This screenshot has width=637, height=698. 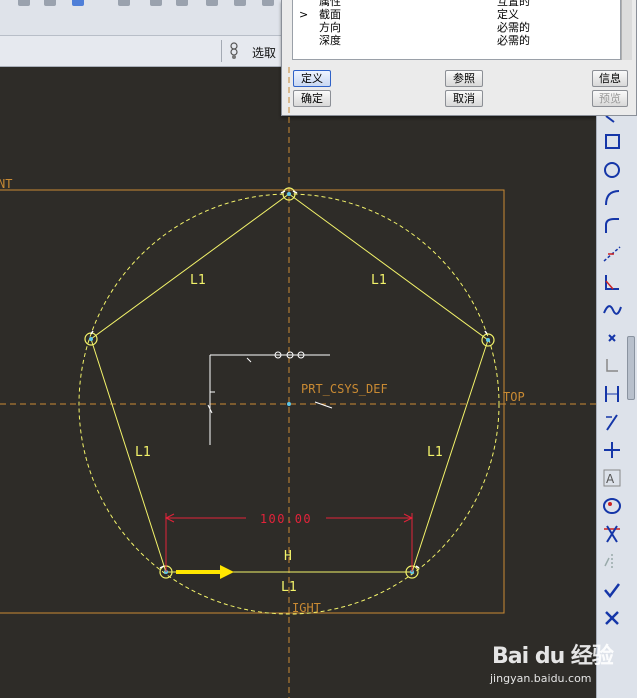 What do you see at coordinates (288, 556) in the screenshot?
I see `horizontal-constraint: H` at bounding box center [288, 556].